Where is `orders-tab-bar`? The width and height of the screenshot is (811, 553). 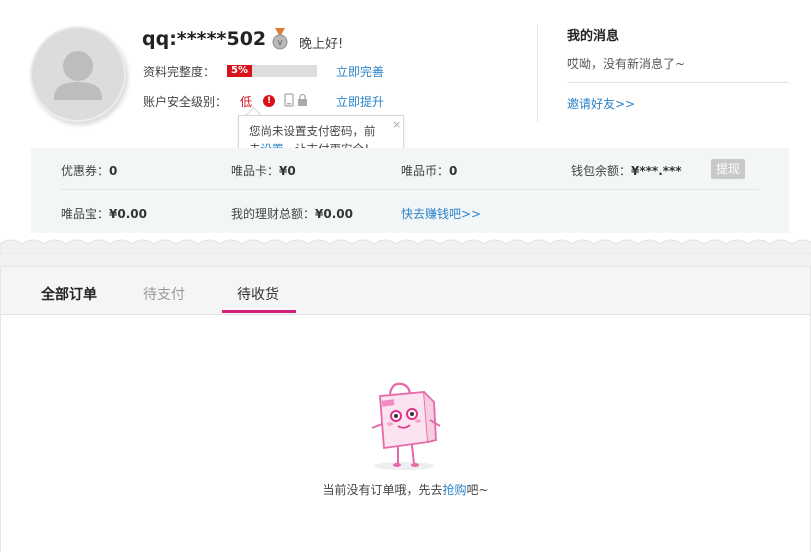 orders-tab-bar is located at coordinates (405, 291).